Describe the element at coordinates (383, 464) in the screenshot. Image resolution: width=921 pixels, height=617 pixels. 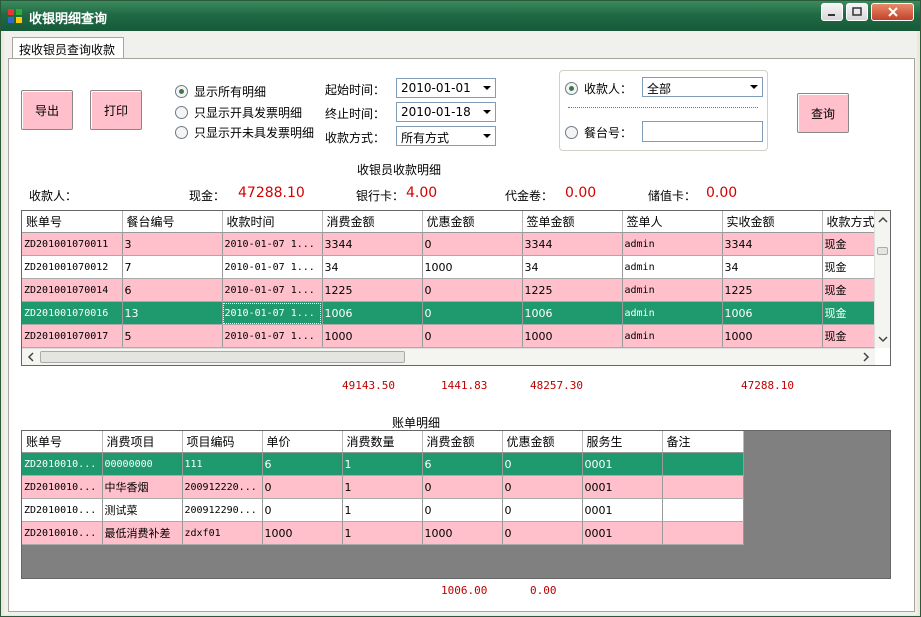
I see `table-row-selected: ZD2010010... 00000000 111 6 1 6 0 0001` at that location.